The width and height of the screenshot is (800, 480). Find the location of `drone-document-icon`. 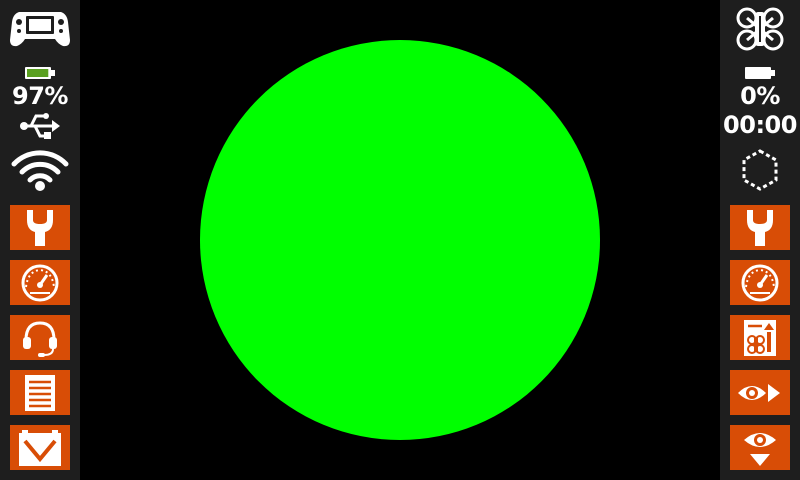

drone-document-icon is located at coordinates (760, 337).